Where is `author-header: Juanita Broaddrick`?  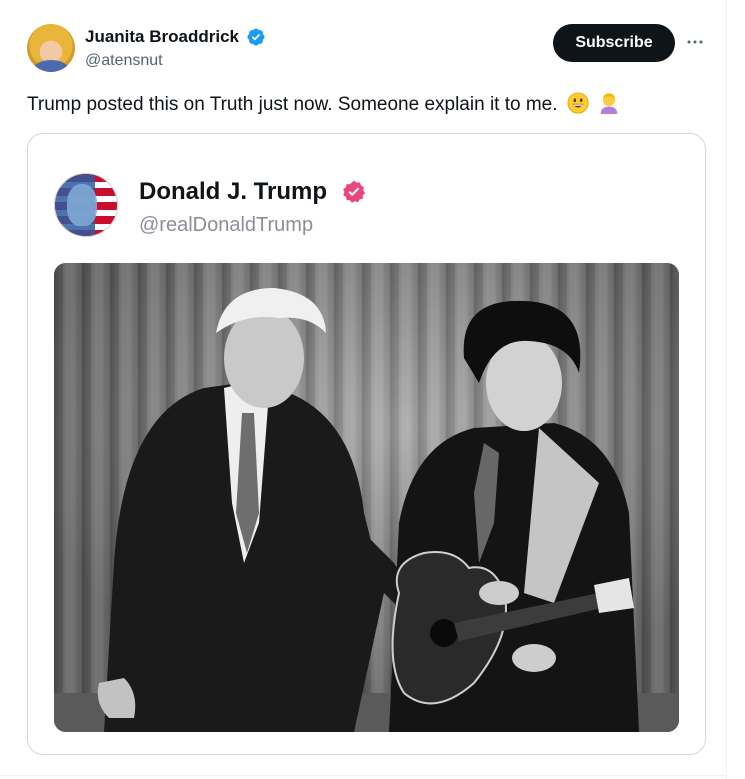
author-header: Juanita Broaddrick is located at coordinates (175, 37).